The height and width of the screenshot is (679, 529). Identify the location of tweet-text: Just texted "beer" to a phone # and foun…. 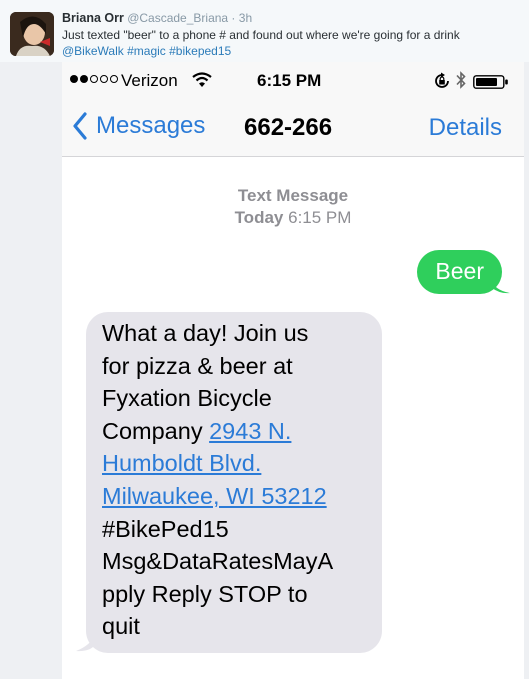
(261, 35).